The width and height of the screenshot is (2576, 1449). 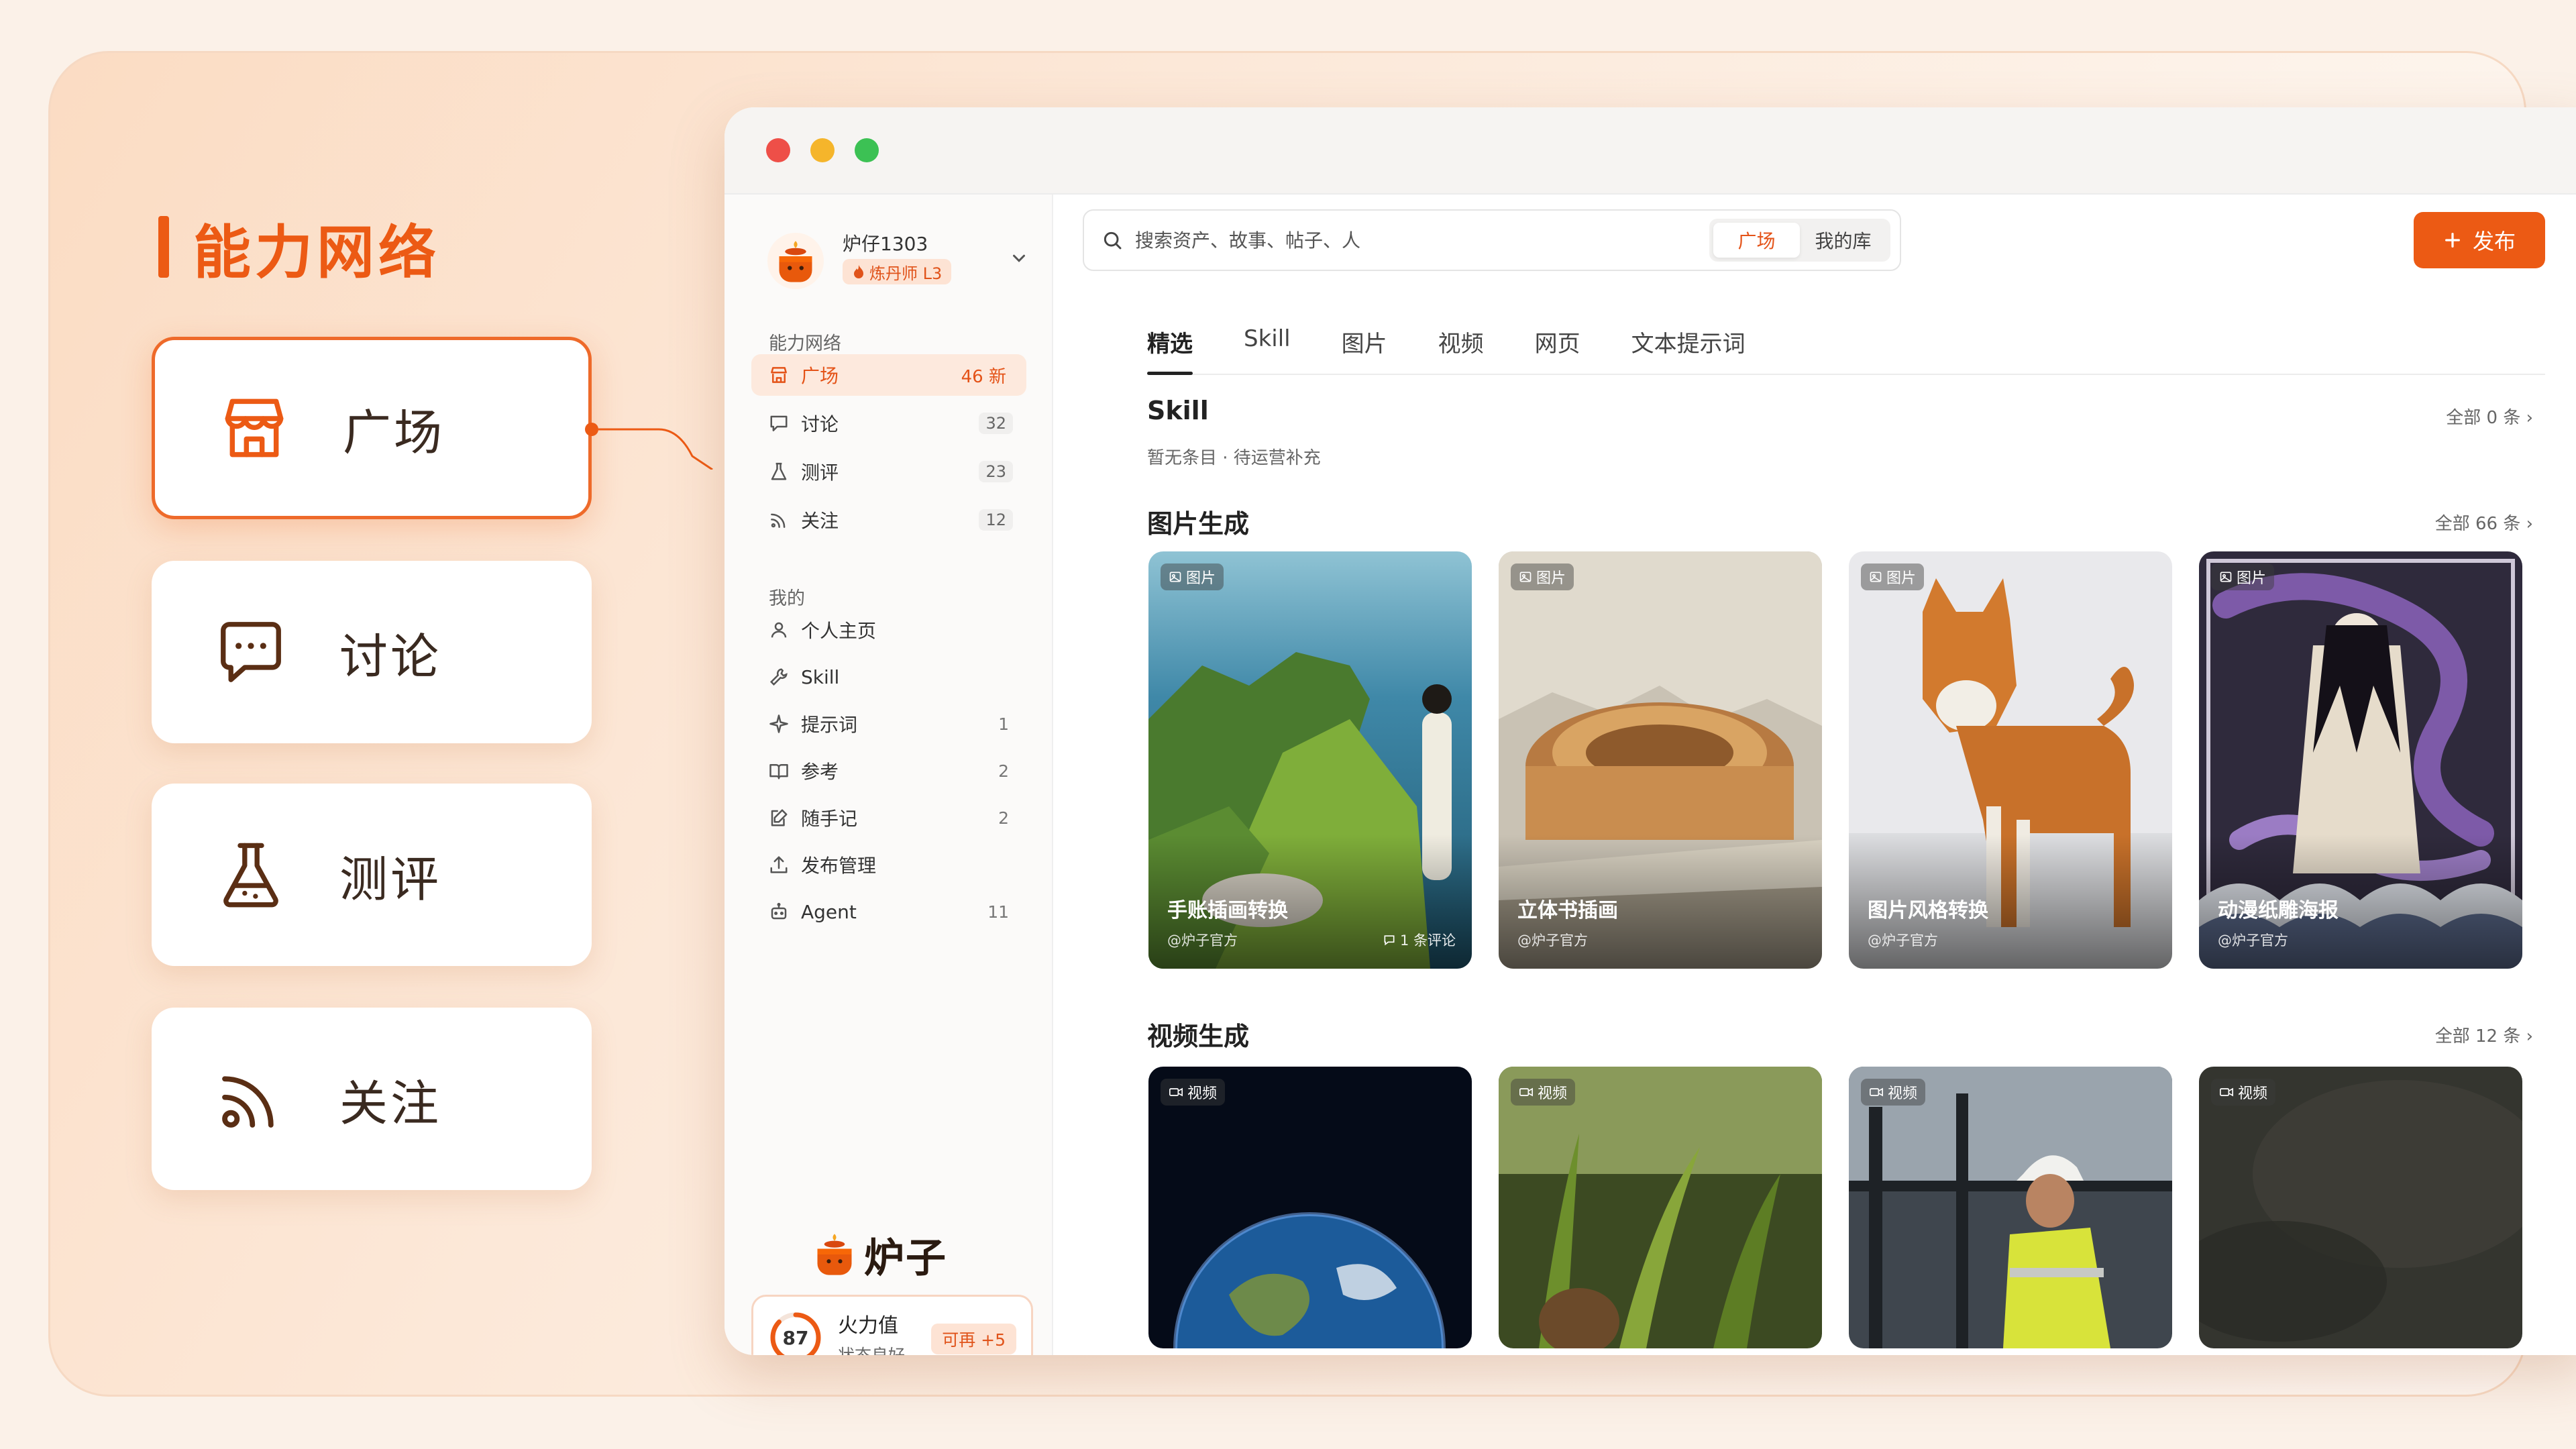 I want to click on image-card: 图片 动漫纸雕海报 @炉子官方, so click(x=2360, y=760).